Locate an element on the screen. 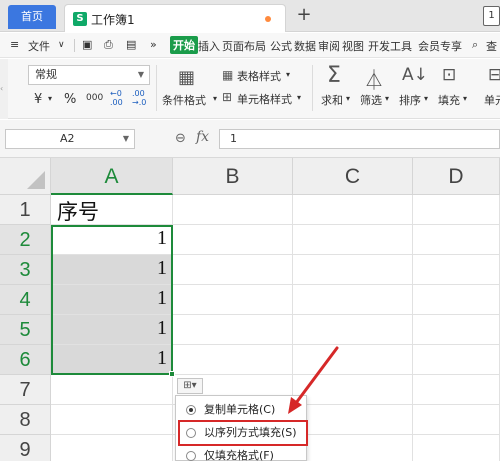 The image size is (500, 461). currency-button: ¥ is located at coordinates (38, 99).